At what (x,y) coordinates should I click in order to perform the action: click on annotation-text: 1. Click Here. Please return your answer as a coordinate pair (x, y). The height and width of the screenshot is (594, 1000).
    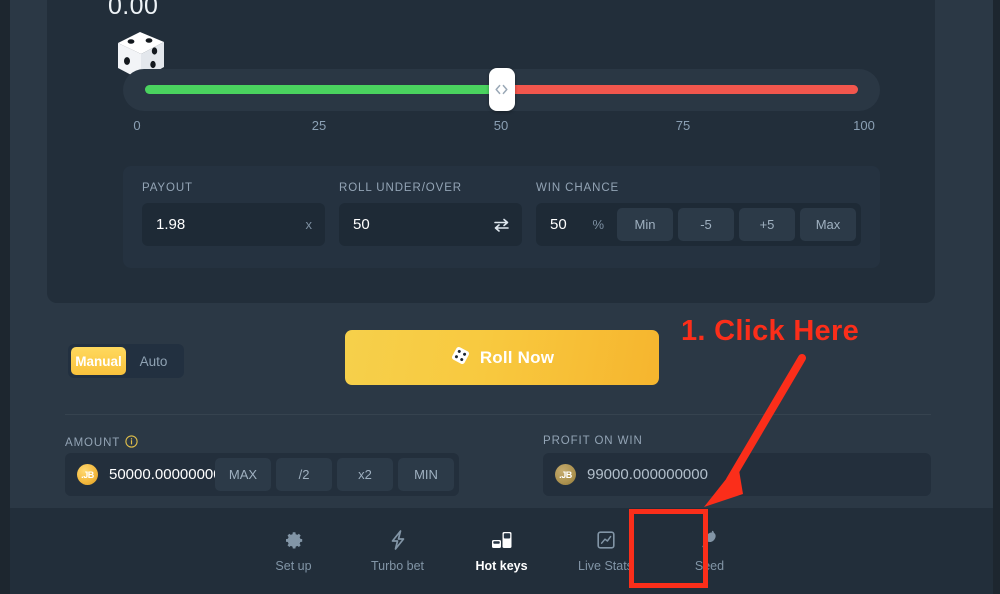
    Looking at the image, I should click on (770, 331).